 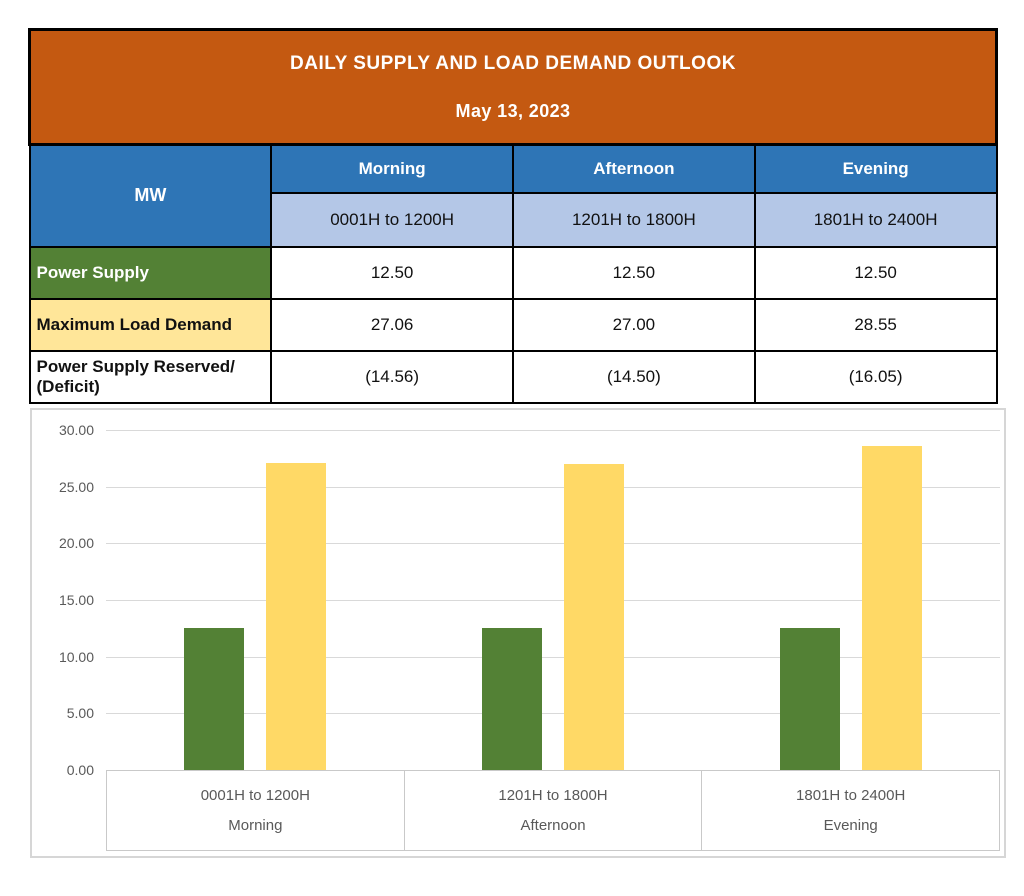 I want to click on chart-gridline, so click(x=553, y=430).